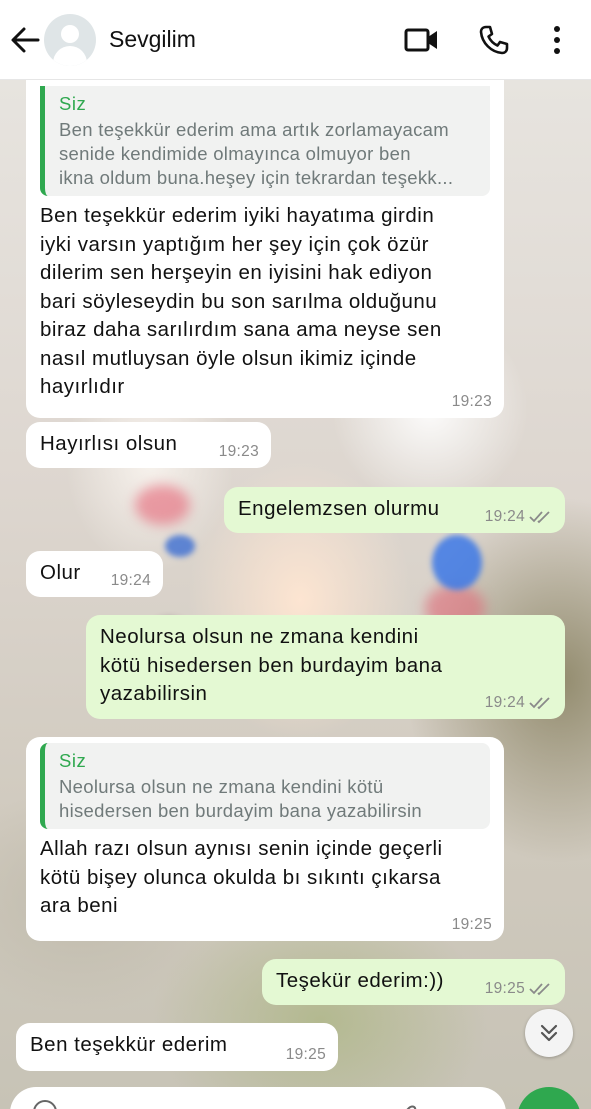 Image resolution: width=591 pixels, height=1109 pixels. I want to click on message-outgoing: Engelemzsen olurmu 19:24, so click(394, 510).